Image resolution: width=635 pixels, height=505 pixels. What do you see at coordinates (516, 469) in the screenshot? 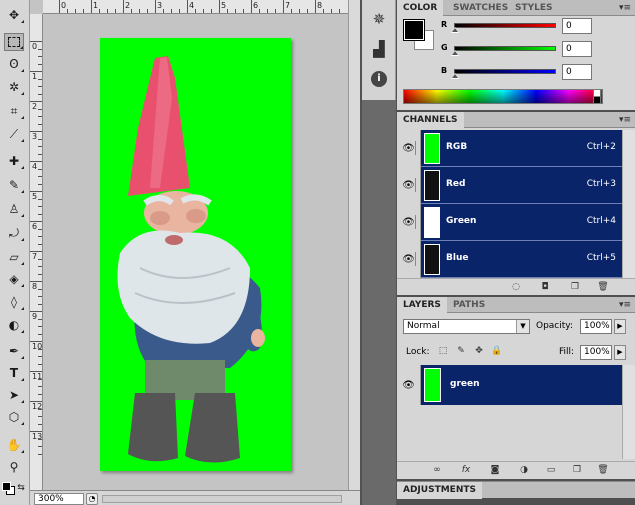
I see `layers-footer: ∞ fx ◙ ◑ ▭ ❐ 🗑` at bounding box center [516, 469].